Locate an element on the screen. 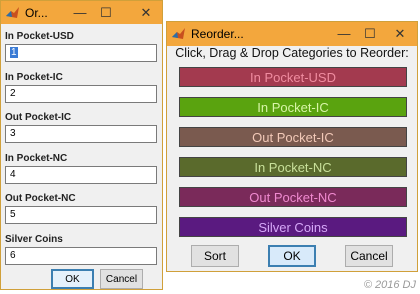  in-pocket-usd-input: 1 is located at coordinates (81, 53).